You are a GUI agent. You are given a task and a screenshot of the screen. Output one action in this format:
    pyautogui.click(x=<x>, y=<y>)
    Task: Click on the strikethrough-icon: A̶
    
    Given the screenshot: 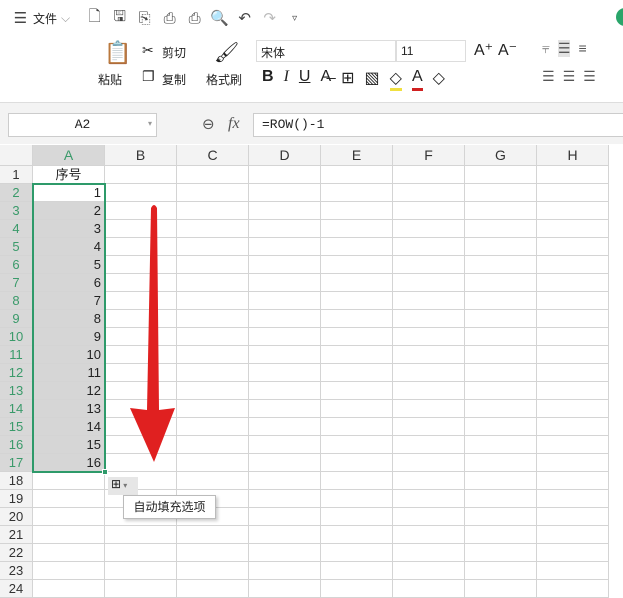 What is the action you would take?
    pyautogui.click(x=325, y=79)
    